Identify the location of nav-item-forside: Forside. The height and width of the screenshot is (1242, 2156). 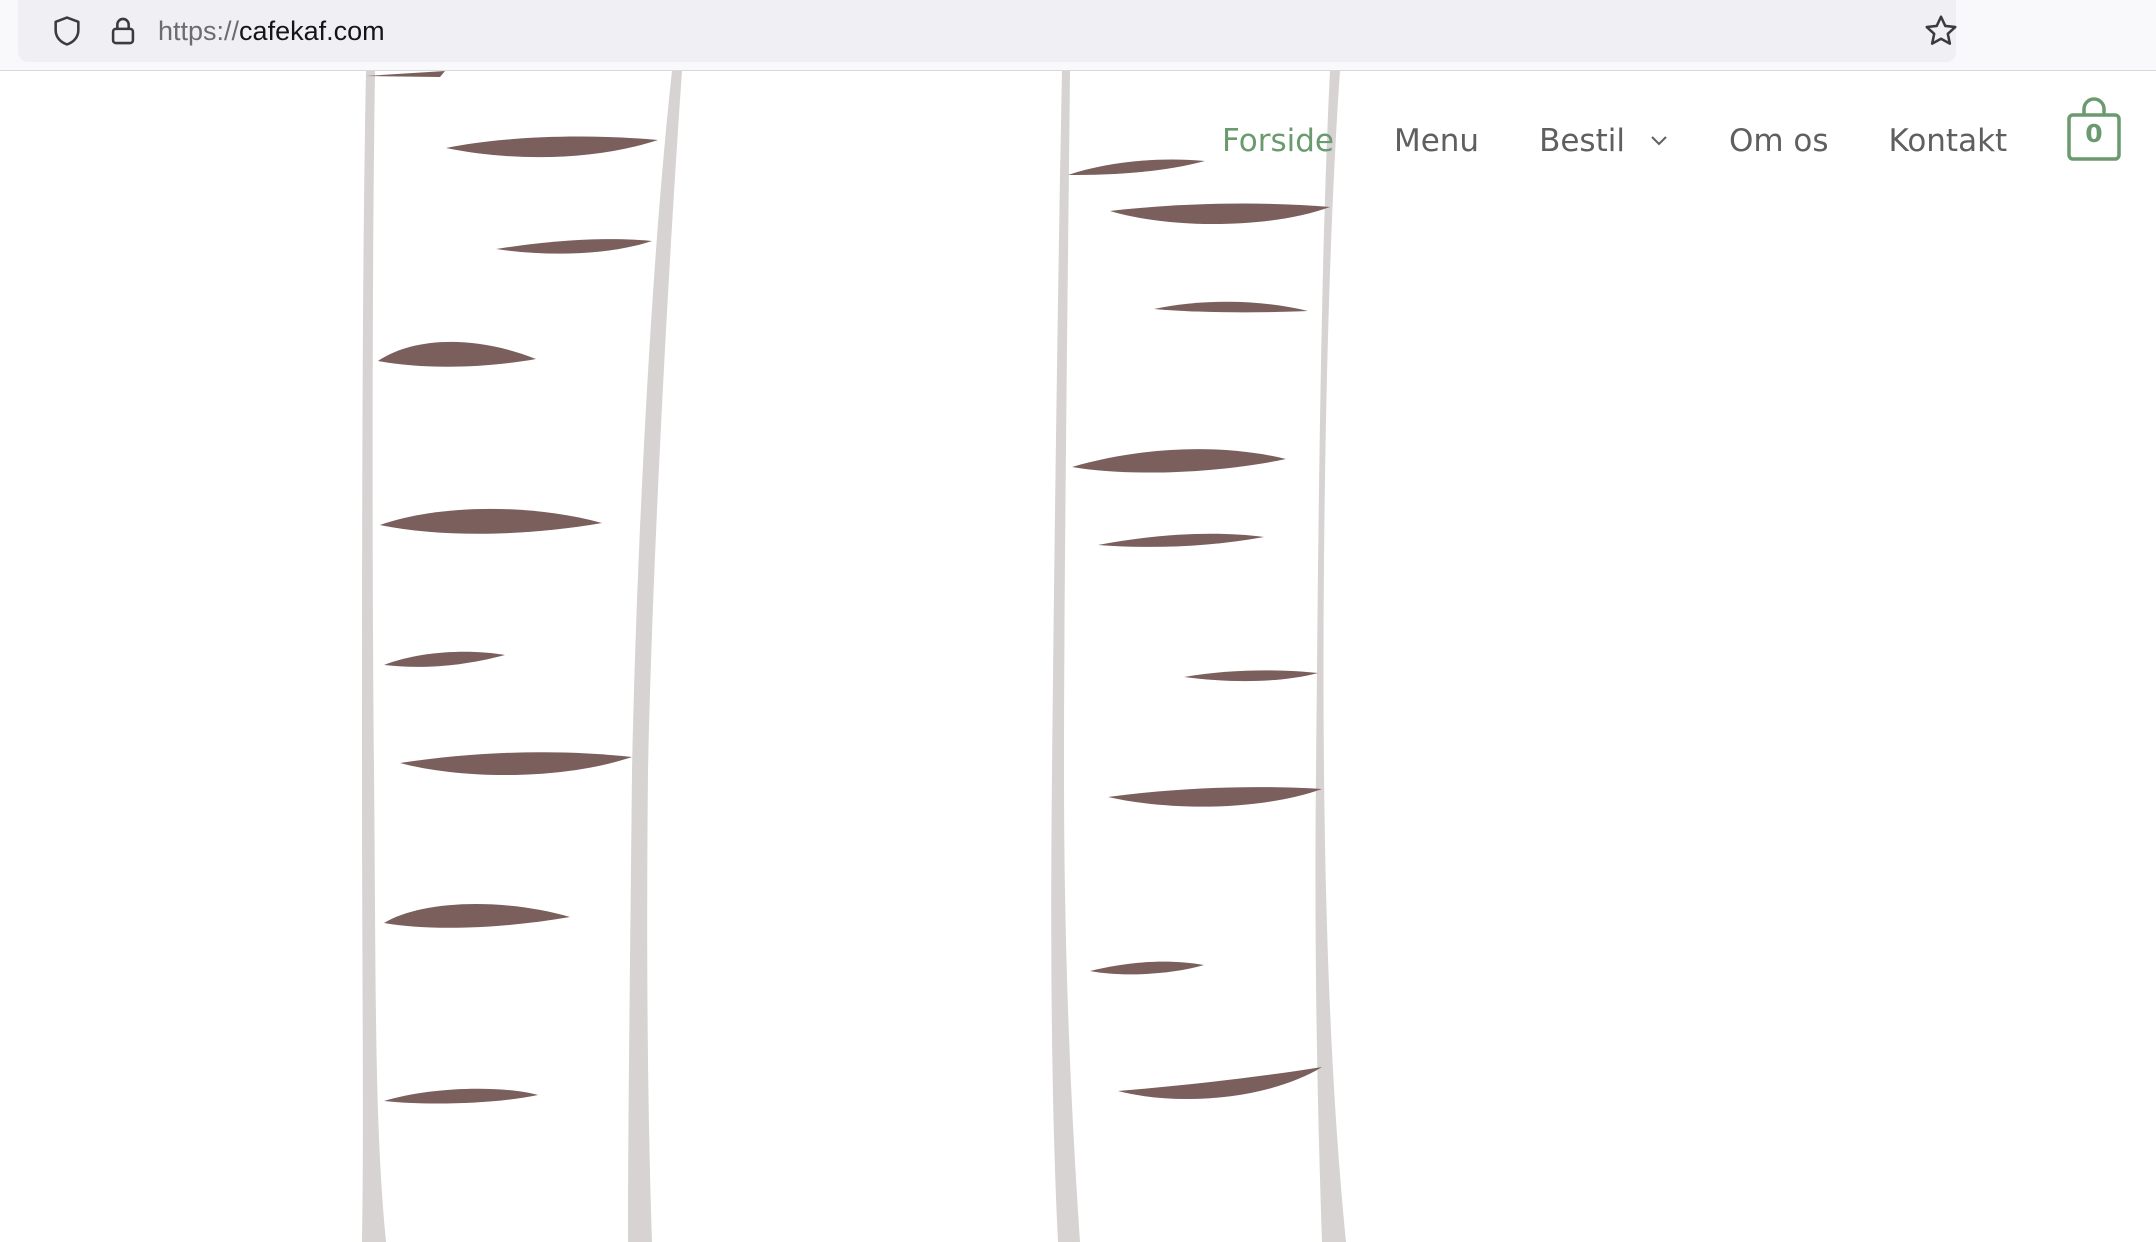
(1278, 141).